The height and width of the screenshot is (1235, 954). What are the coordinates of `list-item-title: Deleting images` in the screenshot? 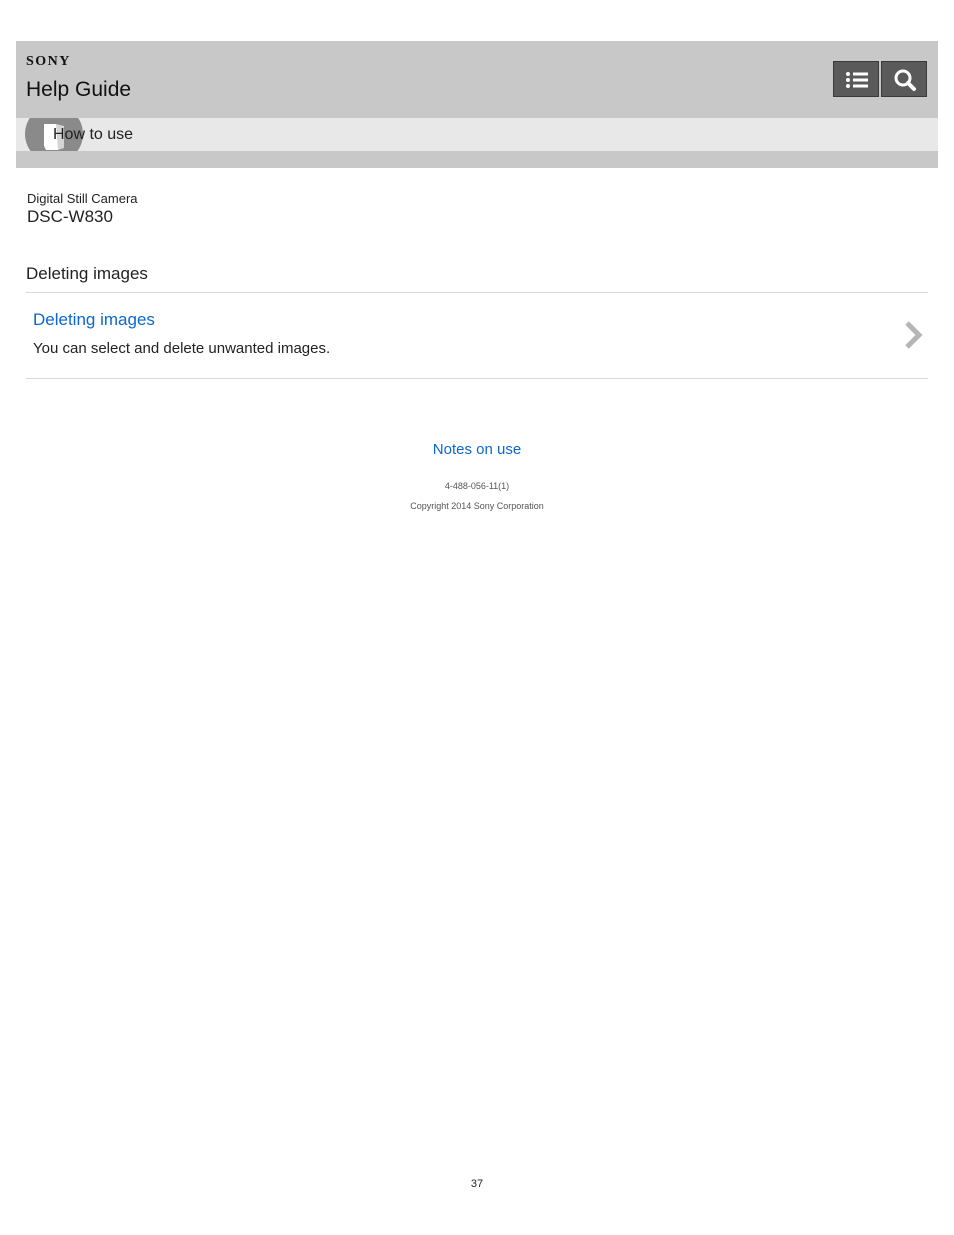 It's located at (94, 320).